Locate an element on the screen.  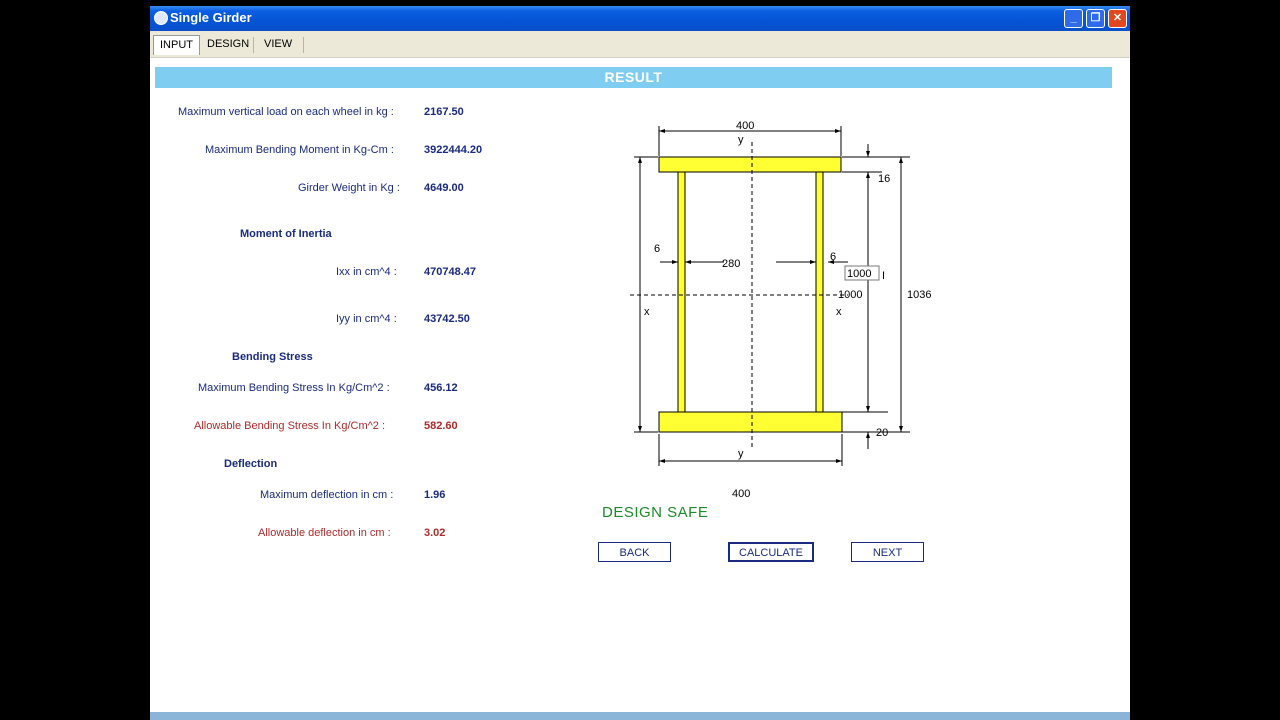
tab-view: VIEW is located at coordinates (278, 44).